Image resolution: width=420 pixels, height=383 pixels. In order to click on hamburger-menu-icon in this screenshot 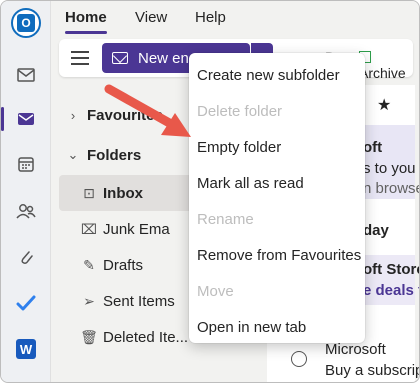, I will do `click(80, 58)`.